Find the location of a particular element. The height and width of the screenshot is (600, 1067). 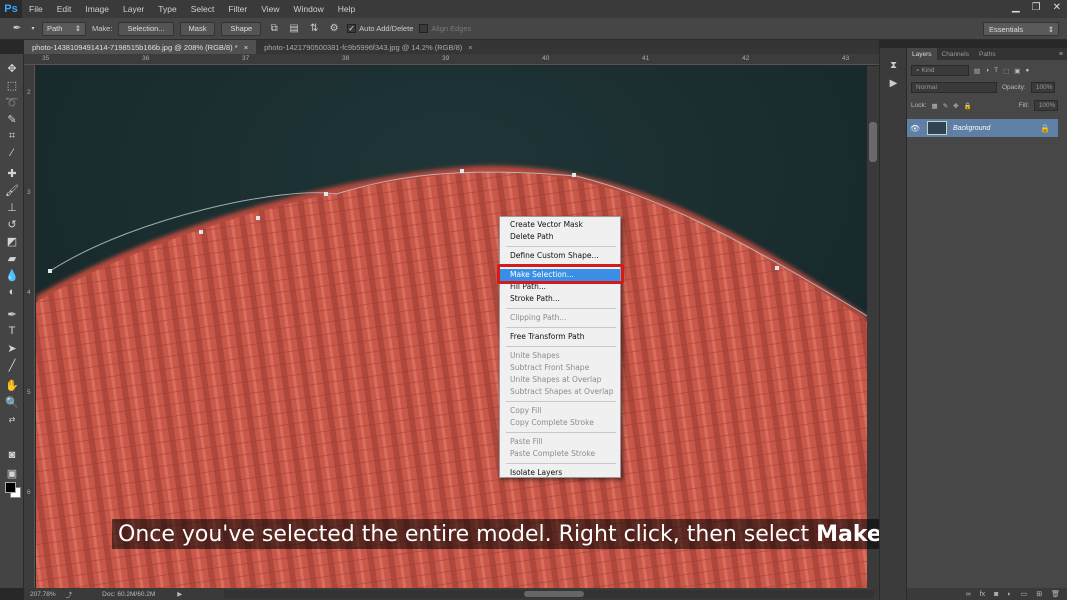

context-menu-item-delete-path: Delete Path is located at coordinates (560, 237).